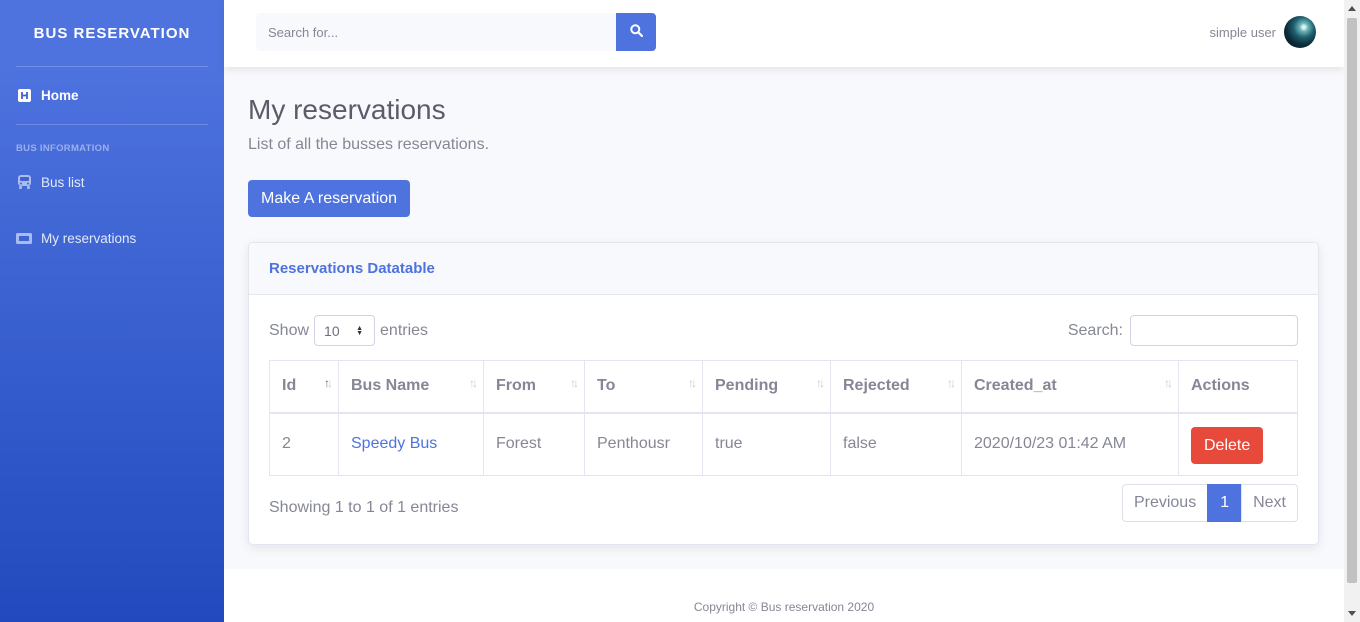 The width and height of the screenshot is (1360, 622). What do you see at coordinates (369, 144) in the screenshot?
I see `page-description: List of all the busses reservations.` at bounding box center [369, 144].